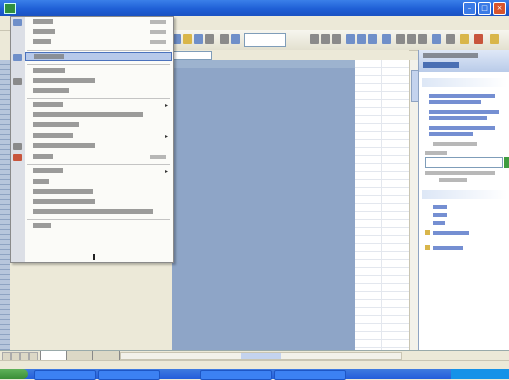 The image size is (509, 380). I want to click on print-icon, so click(209, 39).